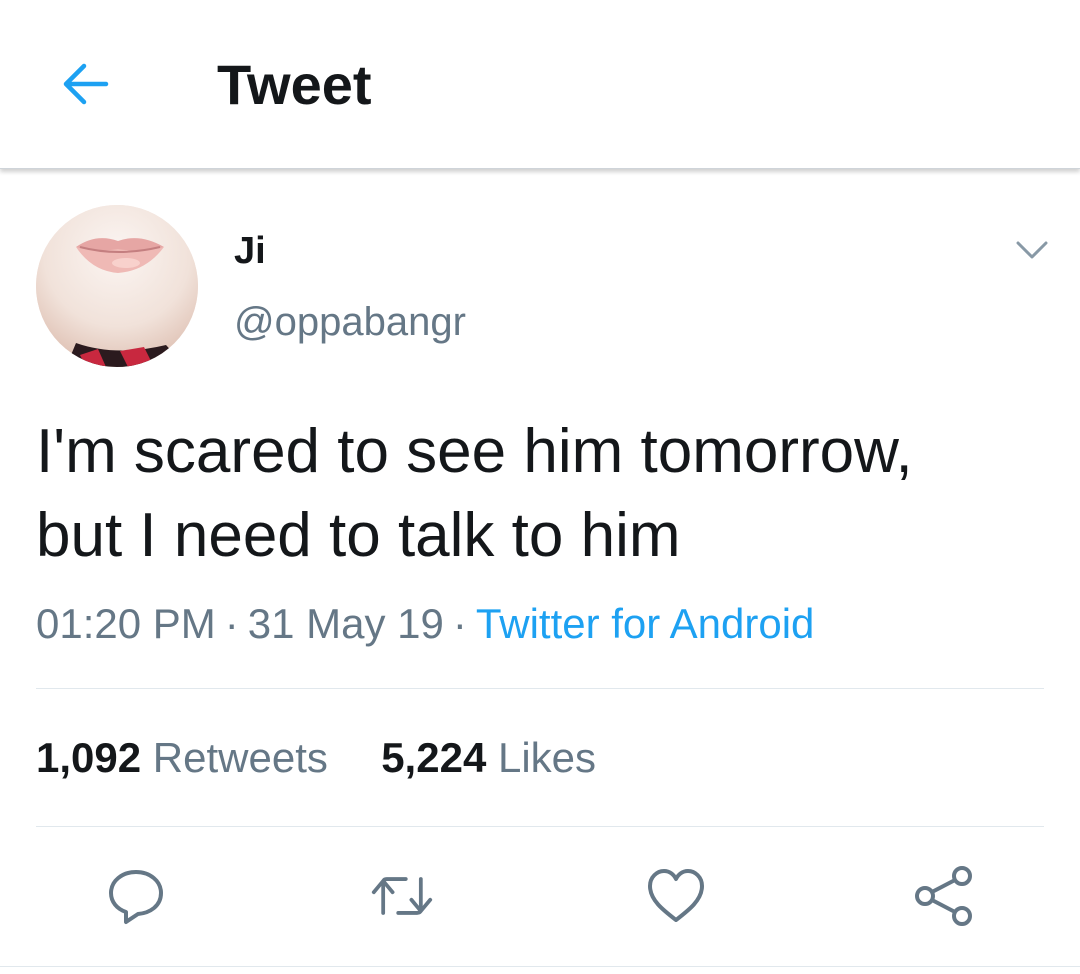 The width and height of the screenshot is (1080, 974). Describe the element at coordinates (250, 251) in the screenshot. I see `author-display-name: Ji` at that location.